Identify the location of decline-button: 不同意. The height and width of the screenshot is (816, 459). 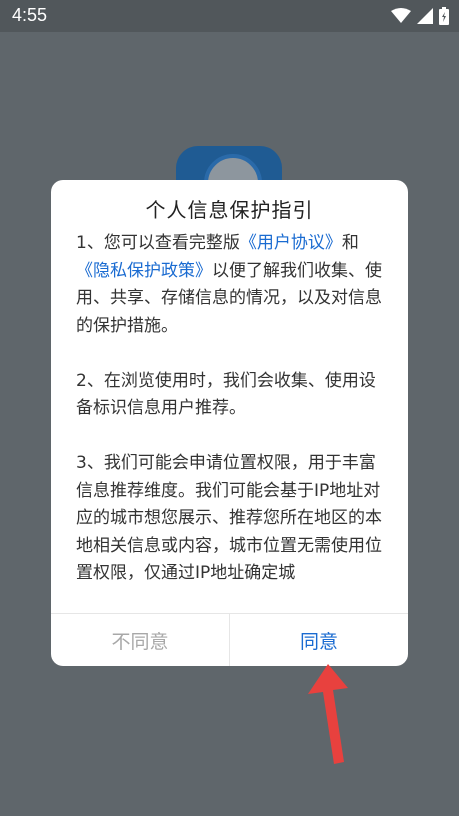
(140, 640).